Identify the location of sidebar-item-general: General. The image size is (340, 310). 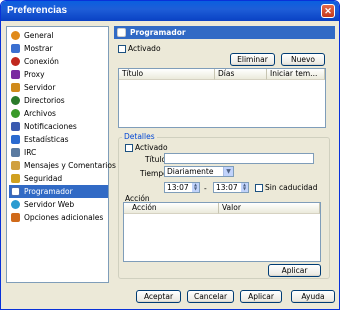
(58, 35).